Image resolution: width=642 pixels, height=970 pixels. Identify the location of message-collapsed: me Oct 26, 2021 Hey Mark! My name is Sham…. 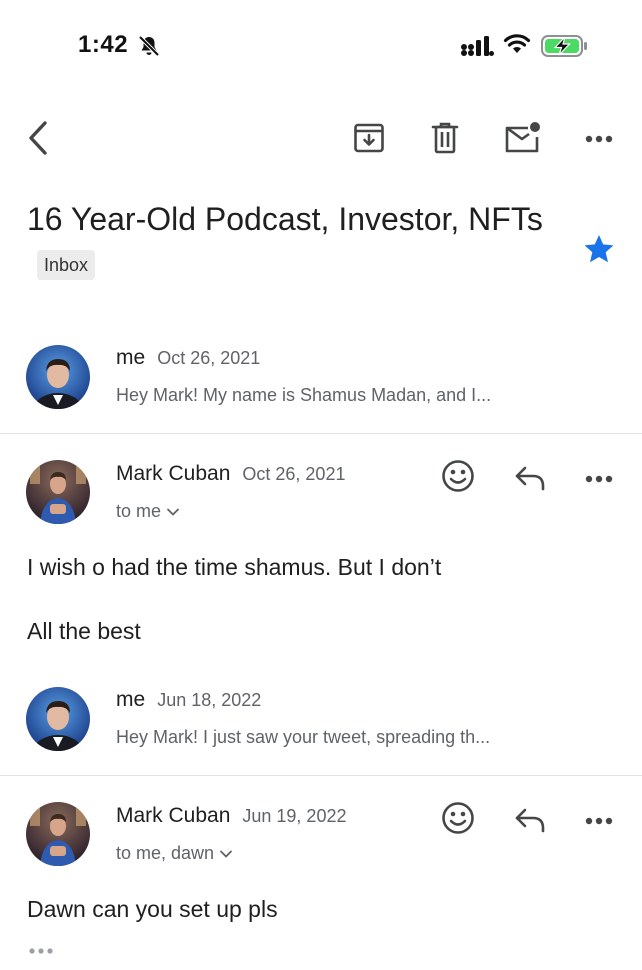
(321, 380).